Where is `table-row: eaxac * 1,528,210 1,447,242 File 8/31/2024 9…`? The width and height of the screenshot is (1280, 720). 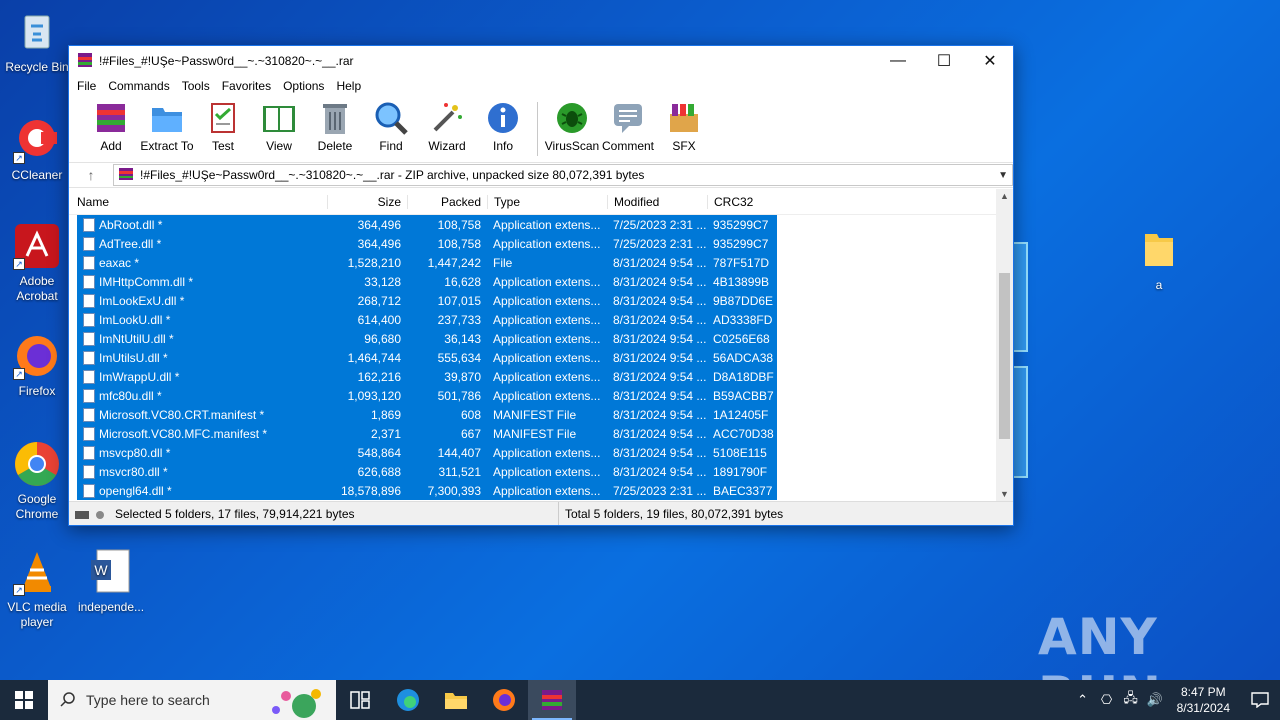 table-row: eaxac * 1,528,210 1,447,242 File 8/31/2024 9… is located at coordinates (427, 262).